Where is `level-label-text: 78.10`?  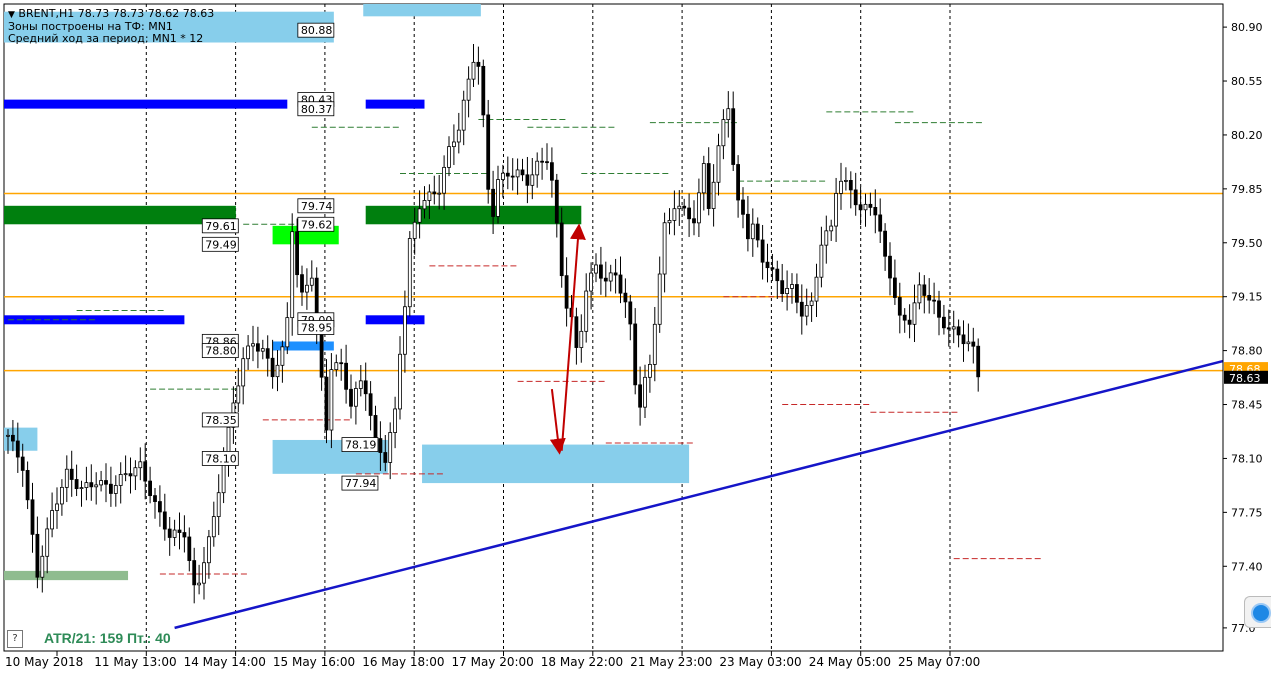 level-label-text: 78.10 is located at coordinates (221, 458).